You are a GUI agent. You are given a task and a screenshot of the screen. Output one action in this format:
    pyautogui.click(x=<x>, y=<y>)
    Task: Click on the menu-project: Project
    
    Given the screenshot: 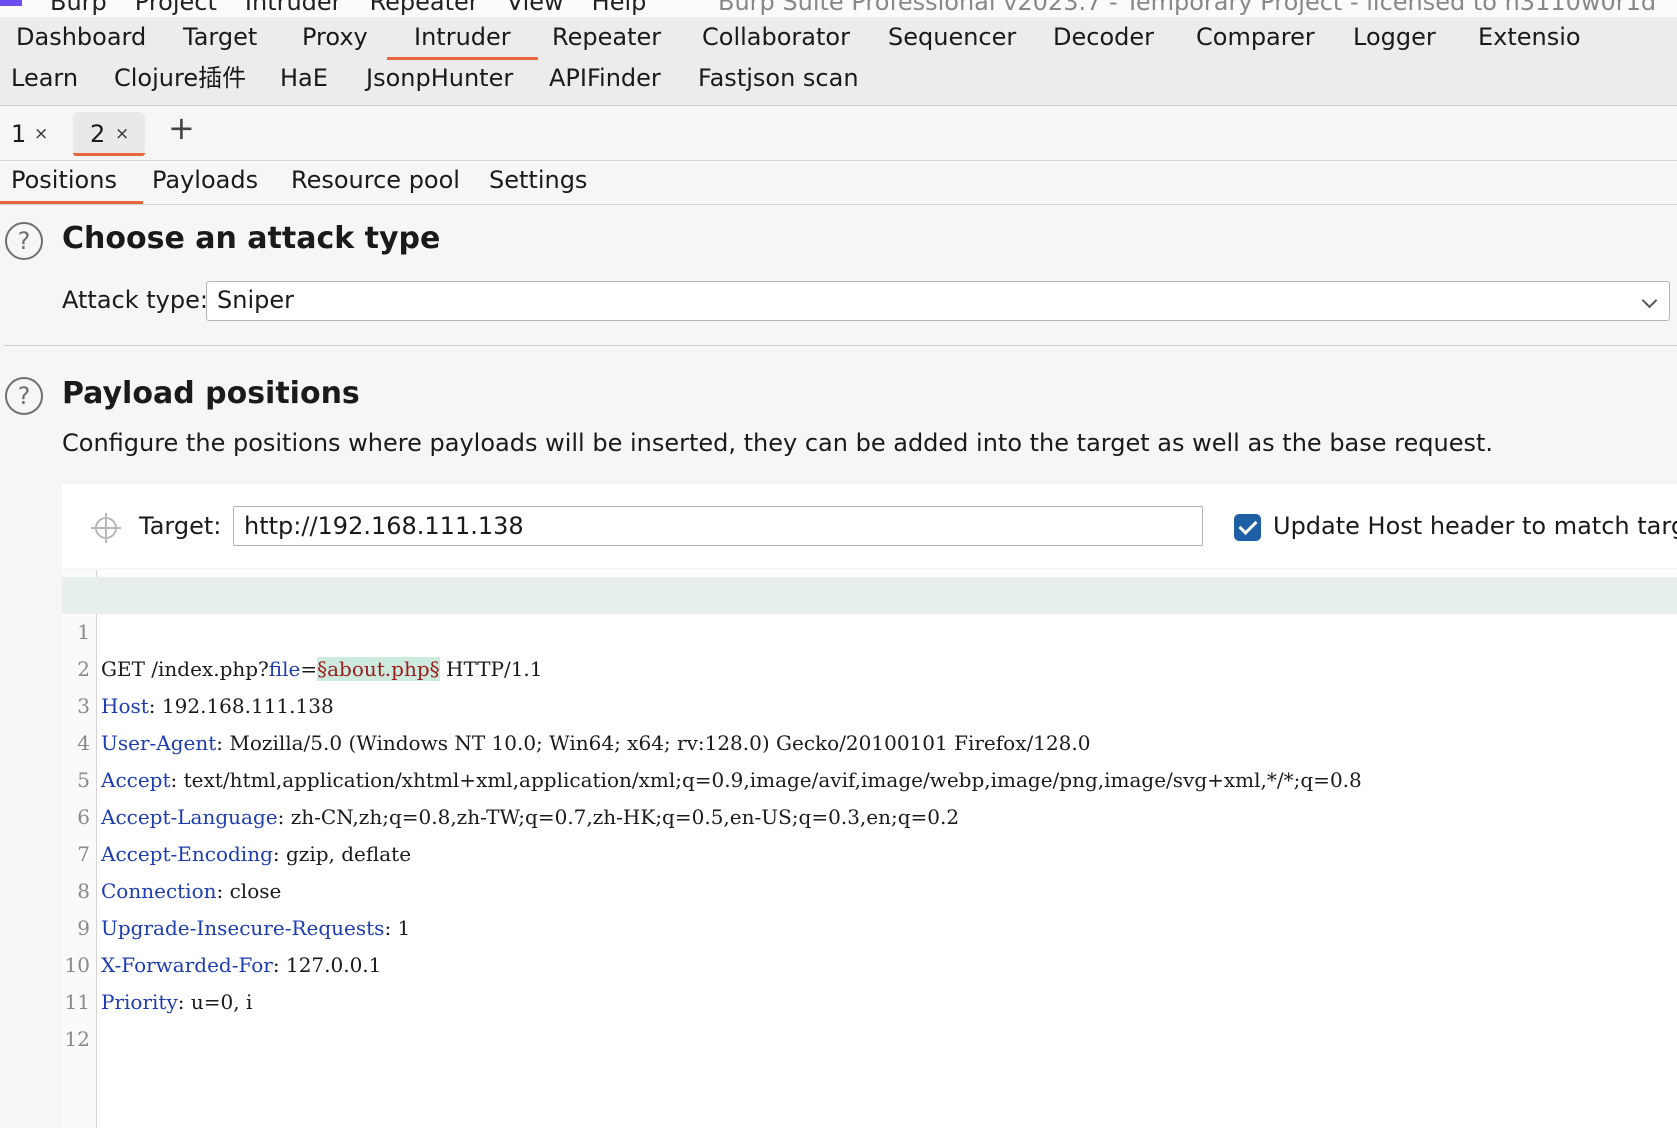 What is the action you would take?
    pyautogui.click(x=176, y=8)
    